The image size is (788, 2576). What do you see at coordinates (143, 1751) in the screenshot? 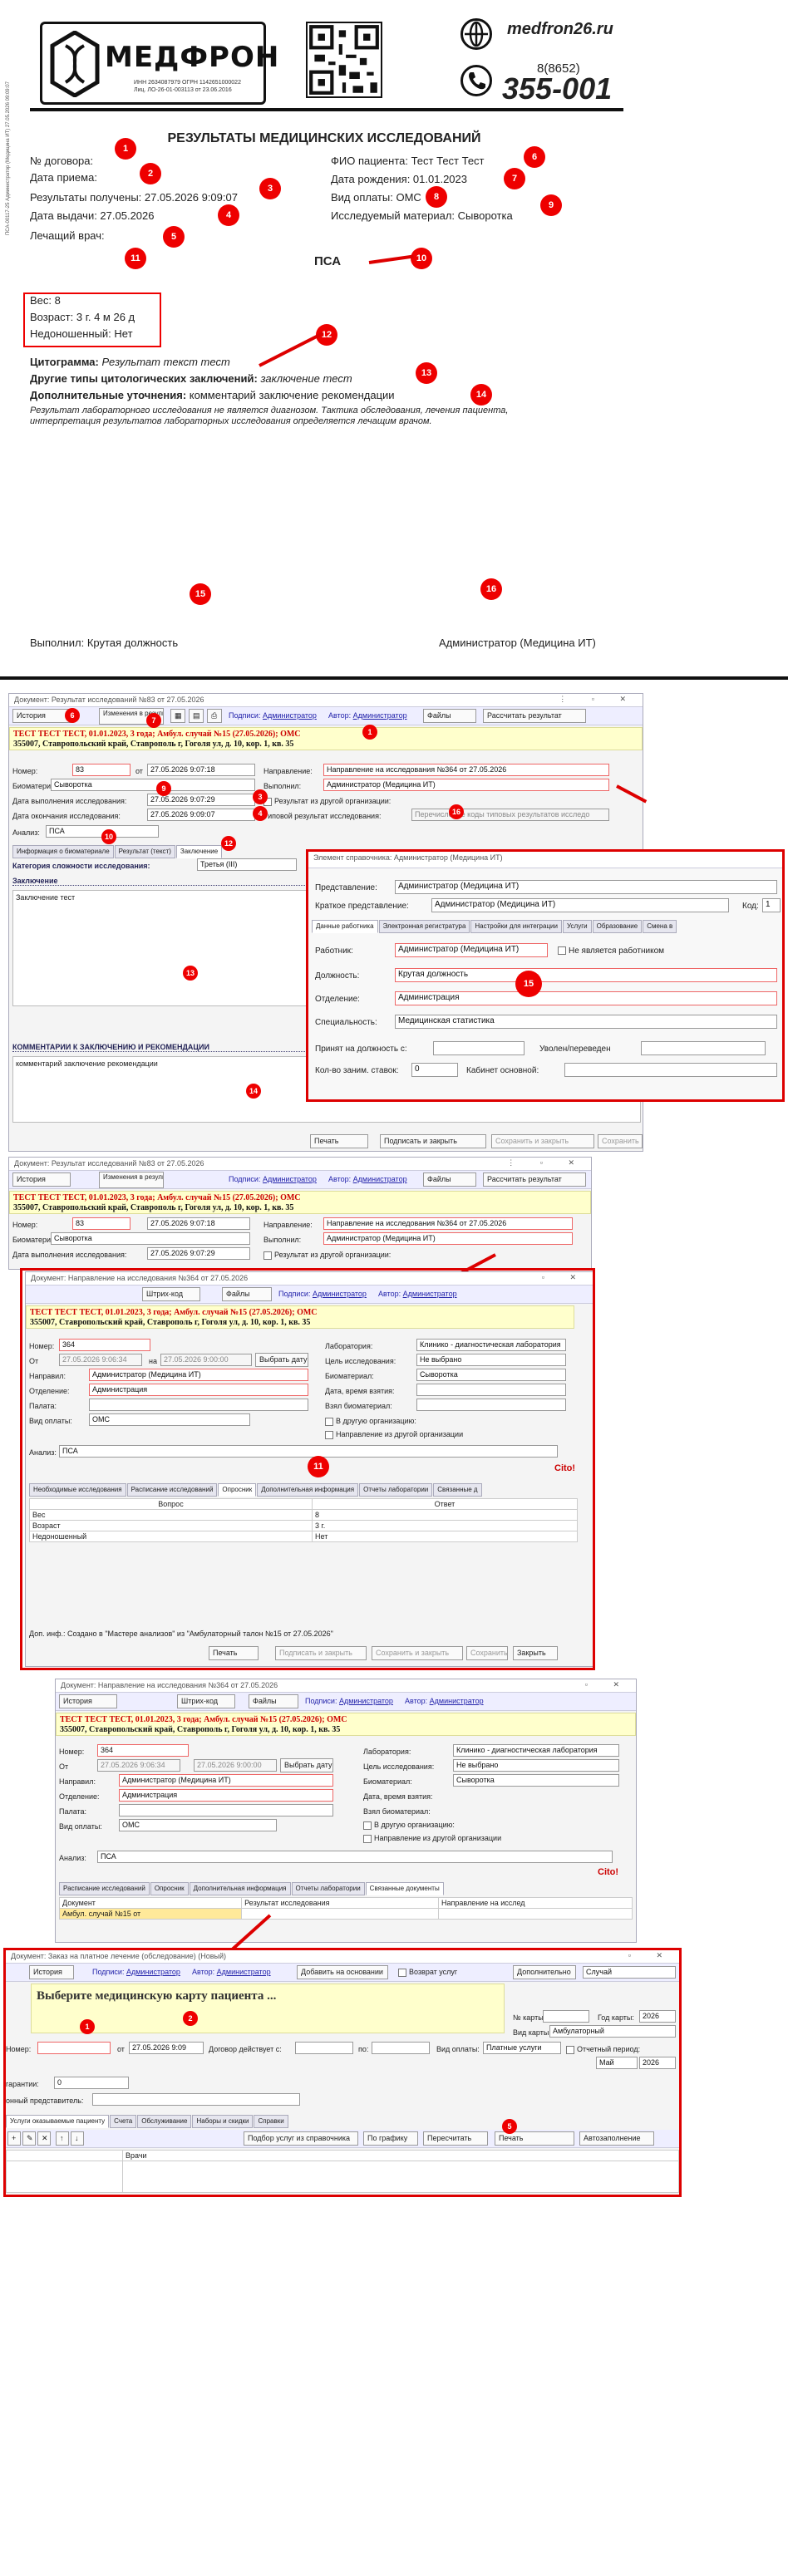
I see `dir2-number-input: 364` at bounding box center [143, 1751].